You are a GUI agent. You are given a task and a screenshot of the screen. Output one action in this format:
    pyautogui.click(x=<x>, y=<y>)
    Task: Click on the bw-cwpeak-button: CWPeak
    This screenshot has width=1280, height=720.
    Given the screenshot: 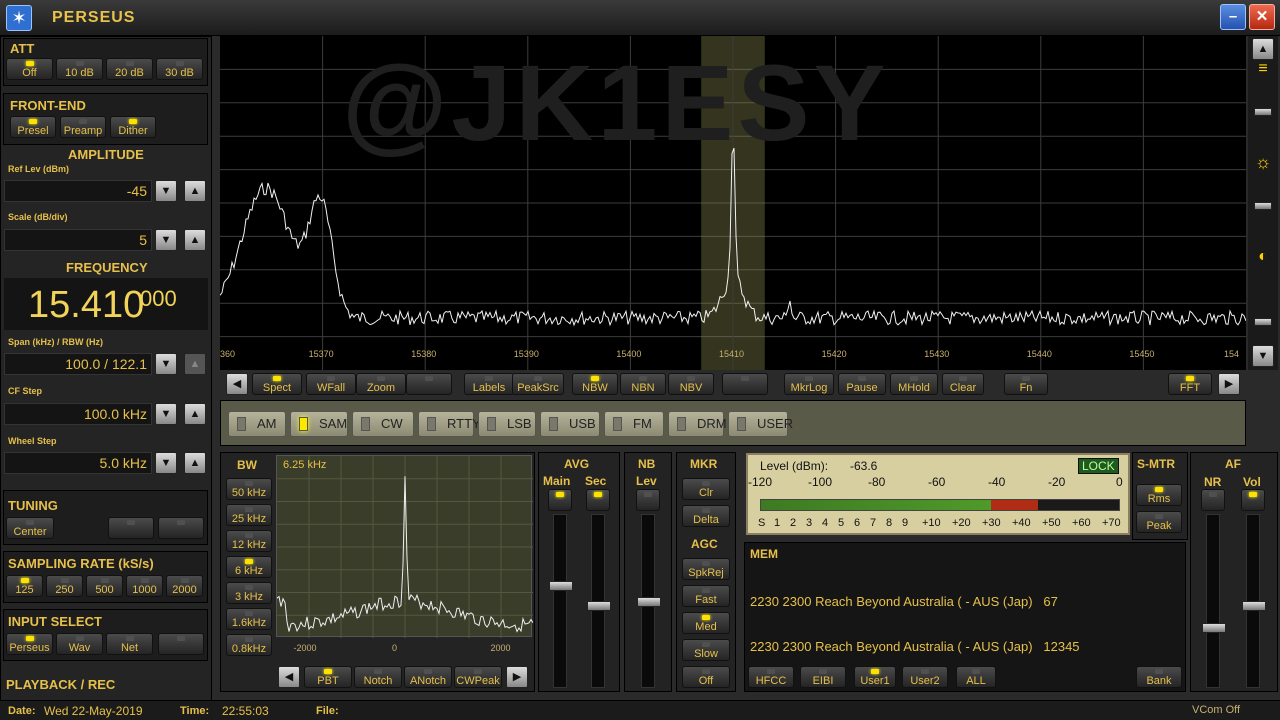 What is the action you would take?
    pyautogui.click(x=478, y=677)
    